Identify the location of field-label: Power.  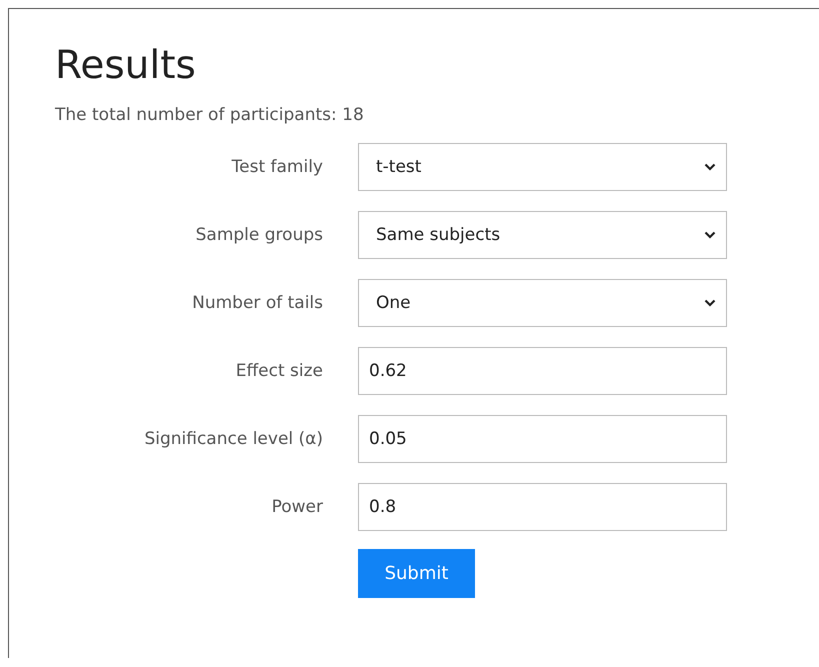
(297, 507).